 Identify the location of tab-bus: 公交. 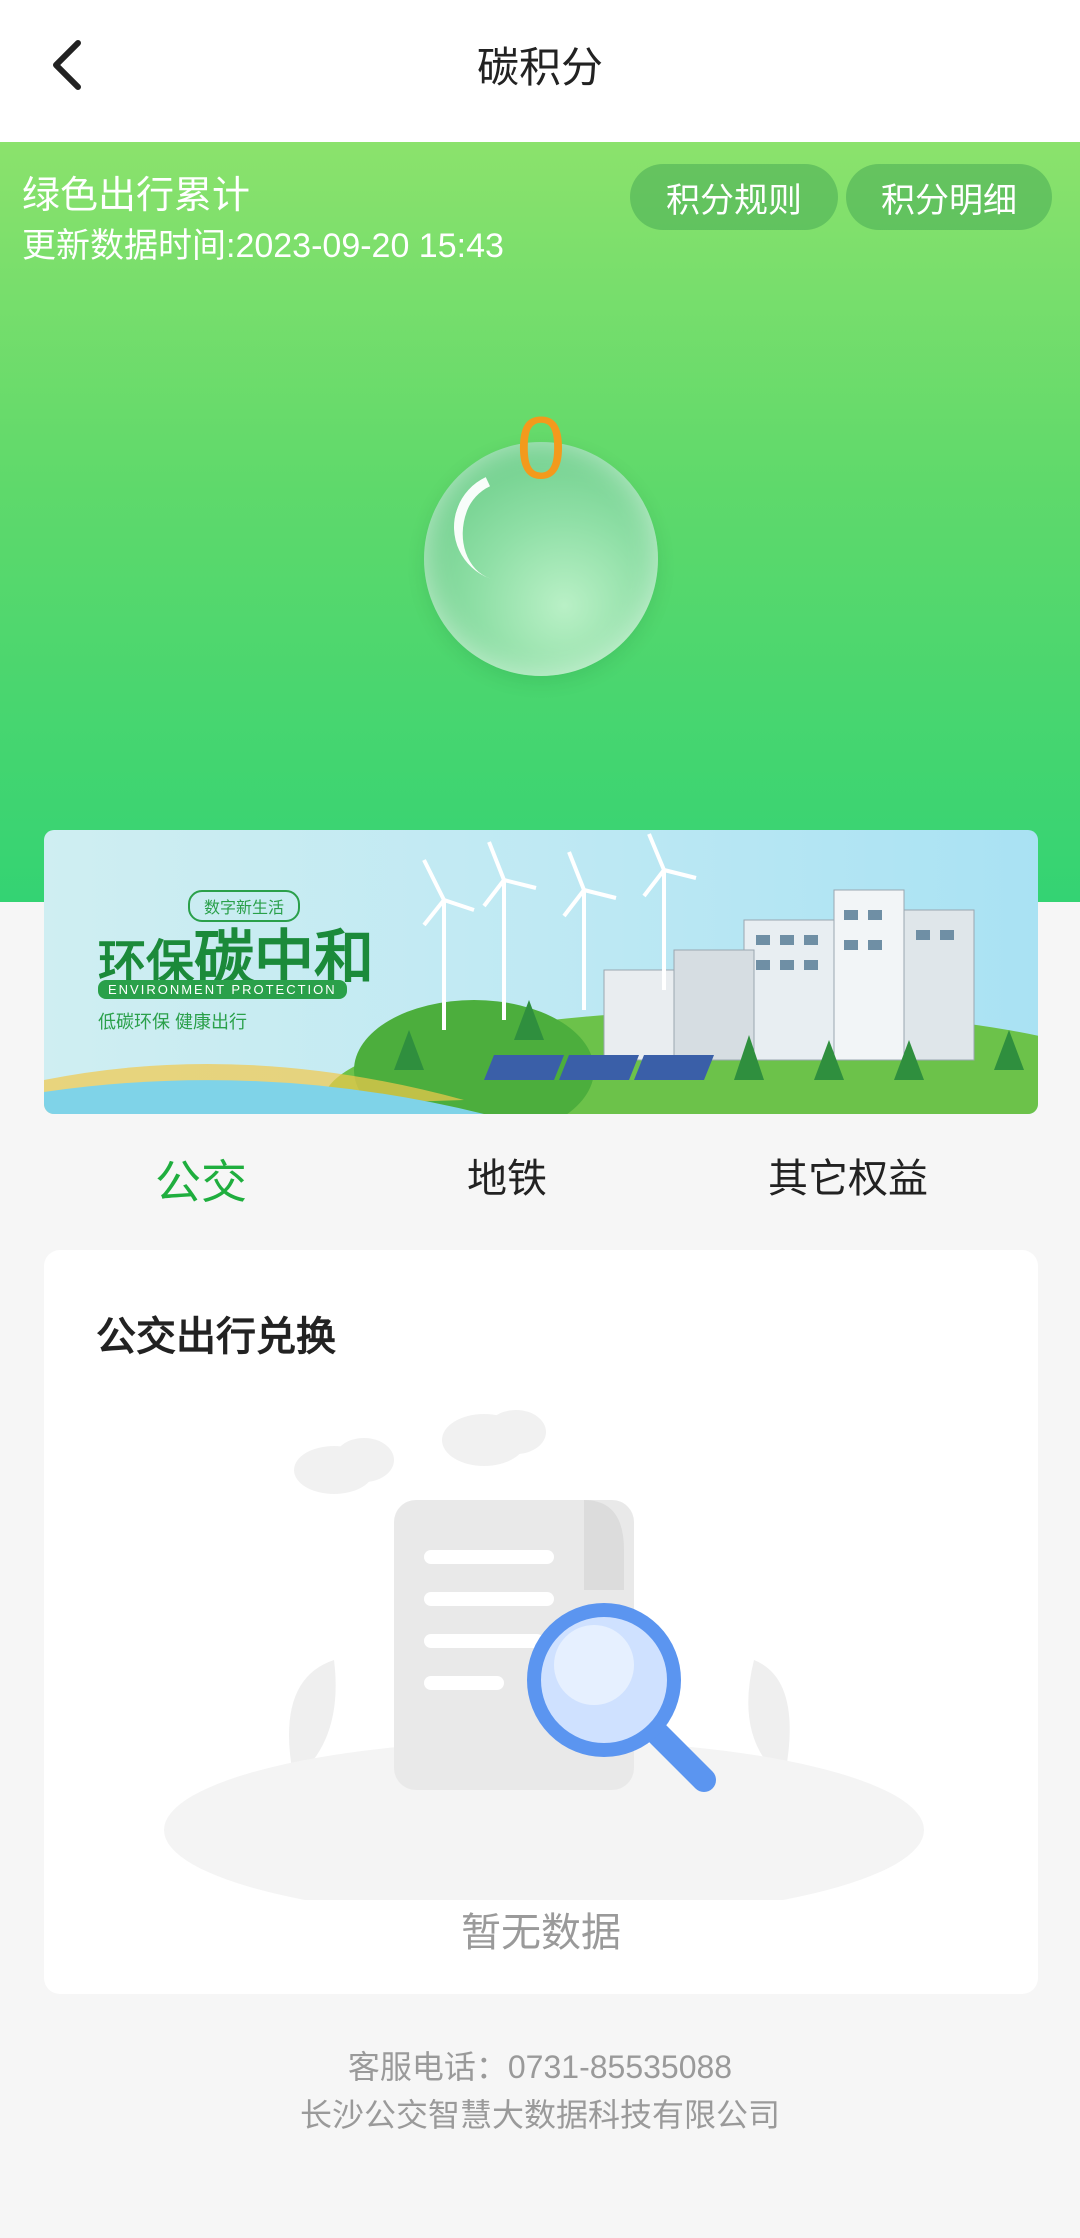
(201, 1179).